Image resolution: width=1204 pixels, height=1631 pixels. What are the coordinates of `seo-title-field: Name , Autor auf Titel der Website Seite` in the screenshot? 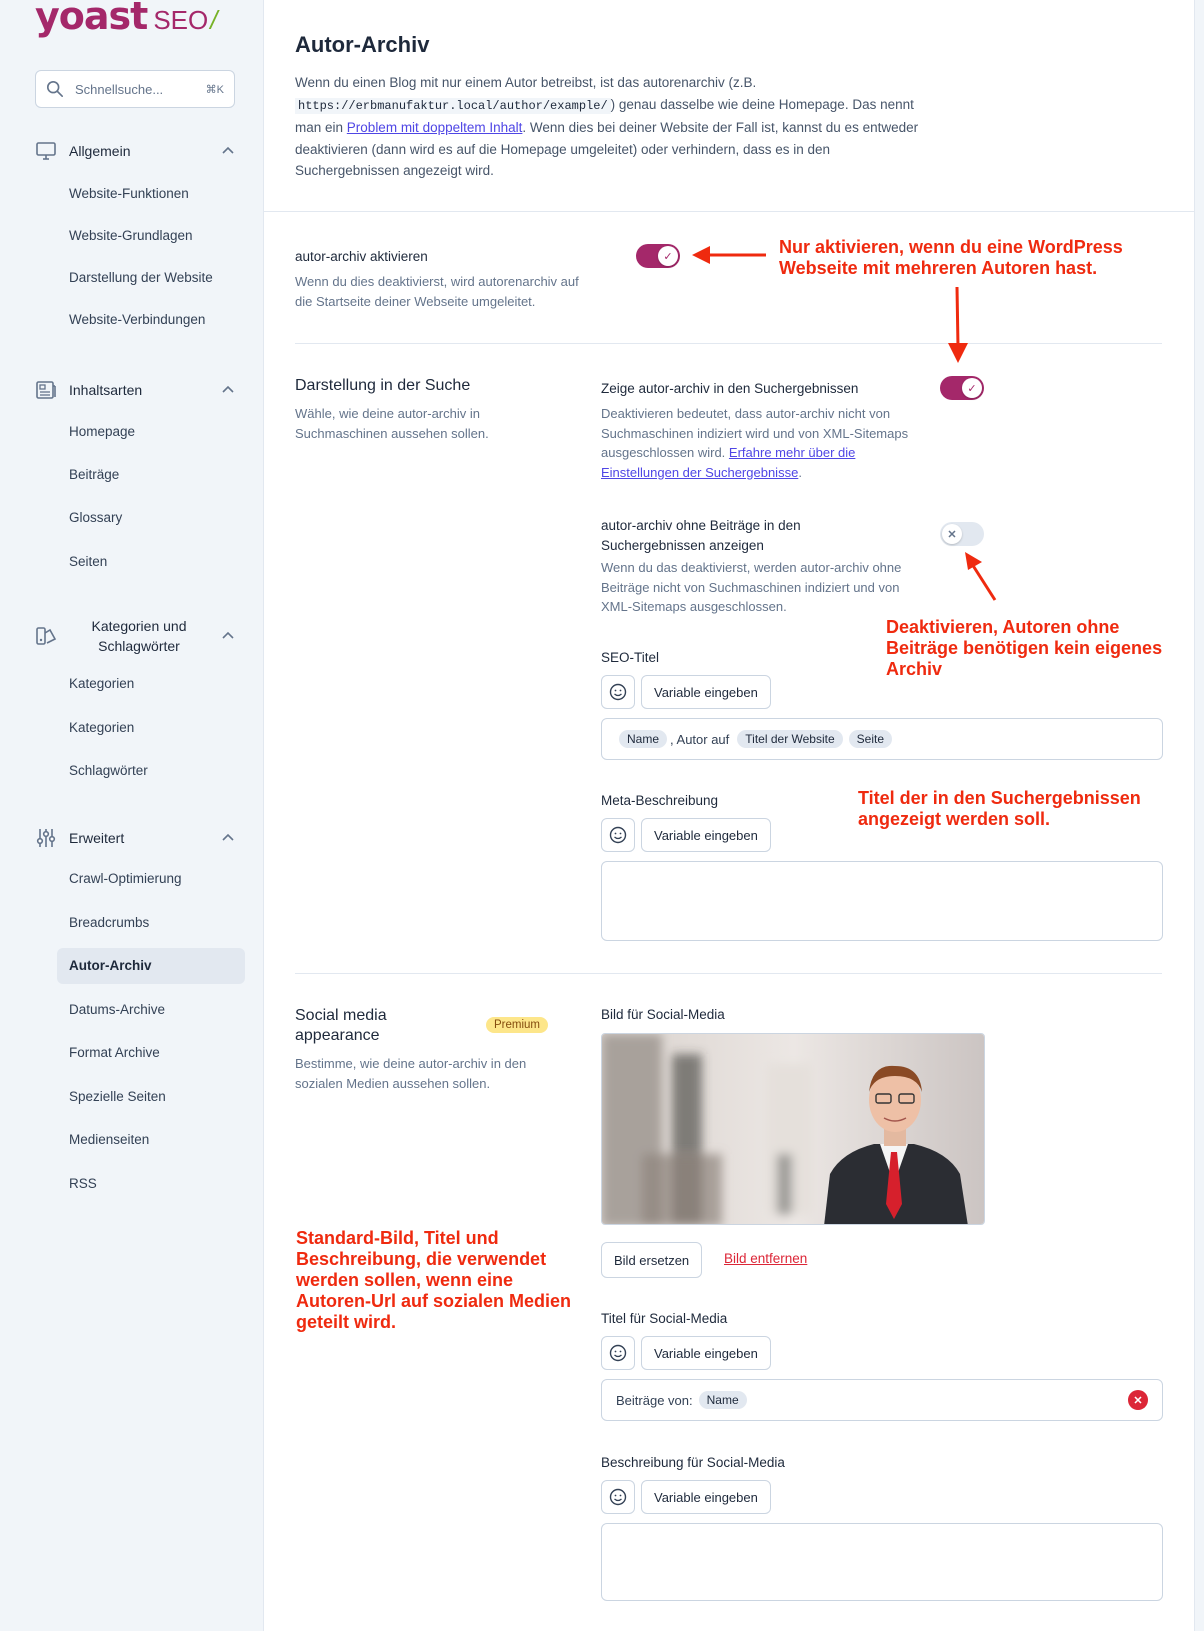 It's located at (882, 739).